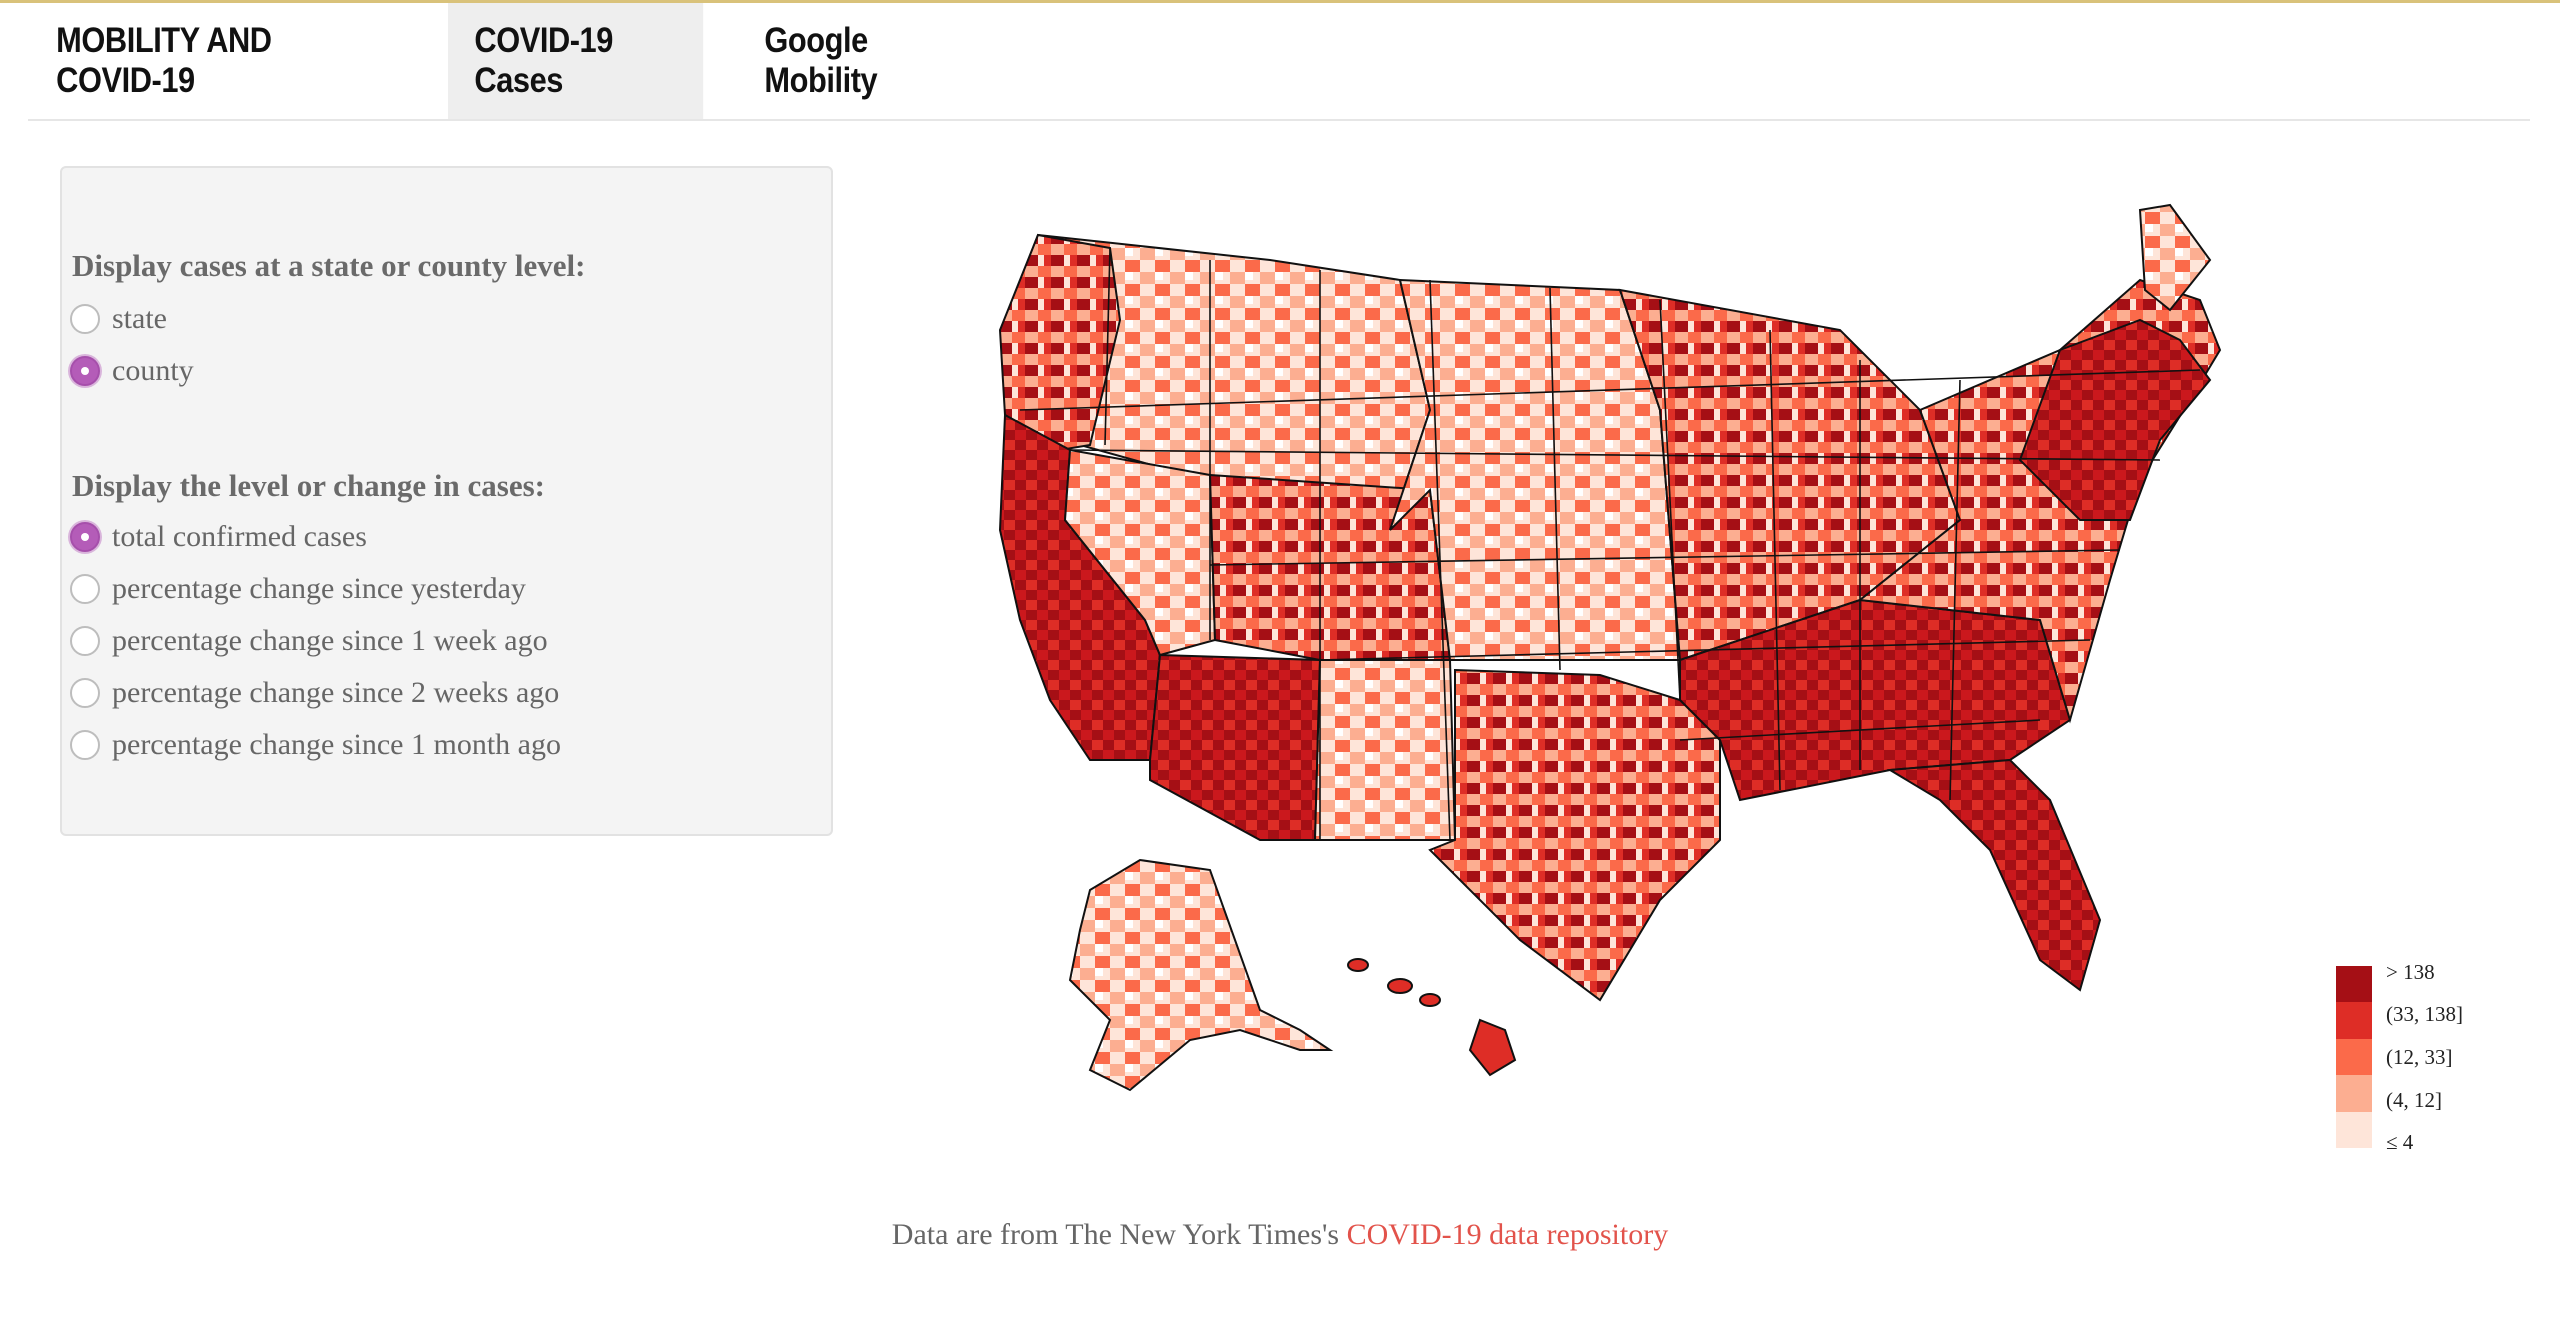  What do you see at coordinates (1508, 1234) in the screenshot?
I see `data-repository-link: COVID-19 data repository` at bounding box center [1508, 1234].